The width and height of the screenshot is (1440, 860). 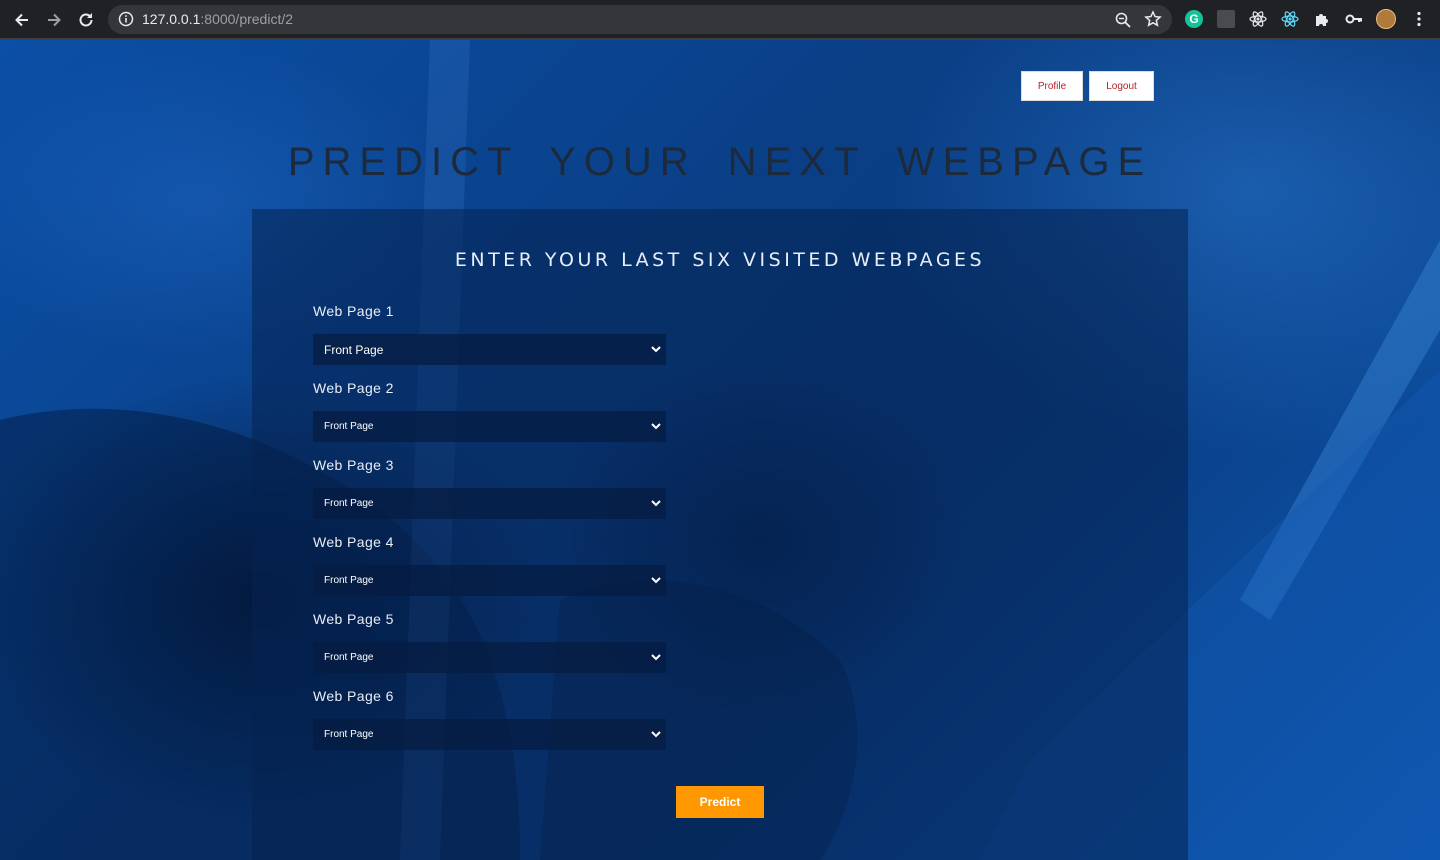 I want to click on bookmark-star-icon, so click(x=1153, y=19).